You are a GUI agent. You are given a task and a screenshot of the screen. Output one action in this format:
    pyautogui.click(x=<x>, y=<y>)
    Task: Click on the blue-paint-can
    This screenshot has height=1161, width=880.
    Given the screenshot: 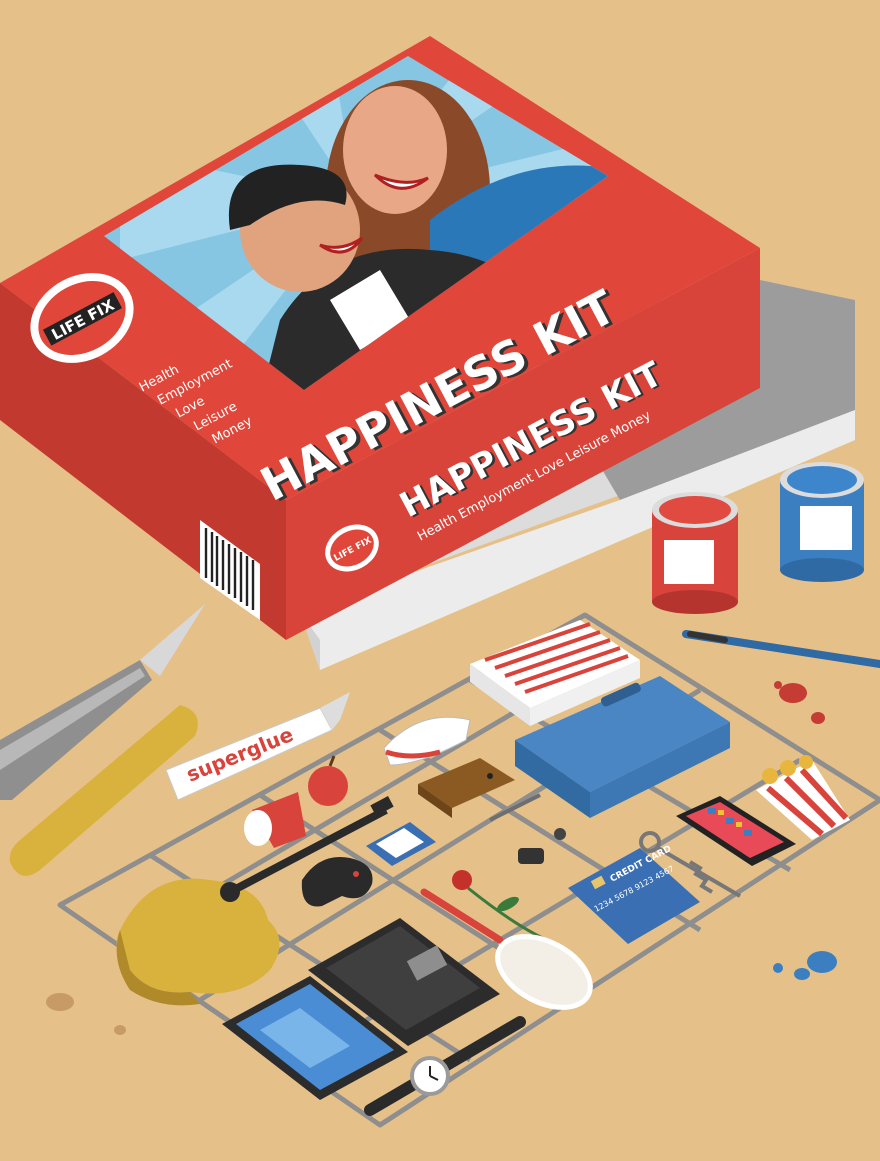 What is the action you would take?
    pyautogui.click(x=822, y=522)
    